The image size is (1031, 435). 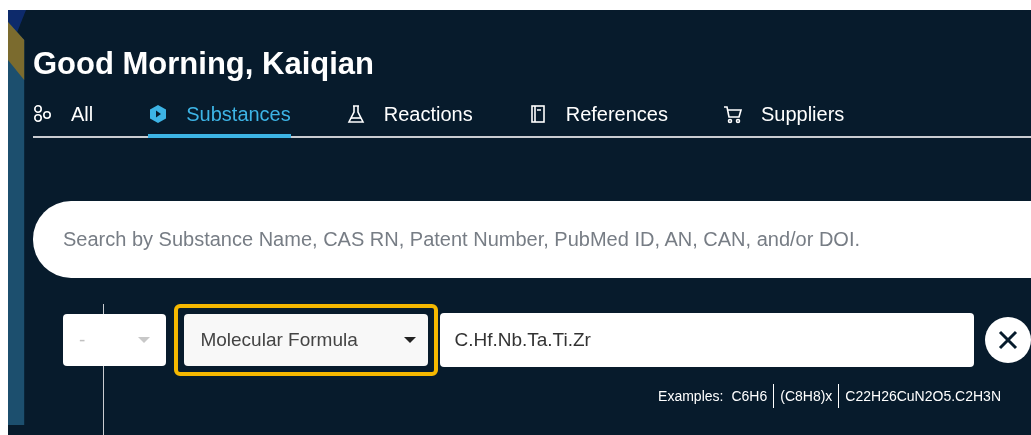 I want to click on field-dropdown: Molecular Formula, so click(x=306, y=340).